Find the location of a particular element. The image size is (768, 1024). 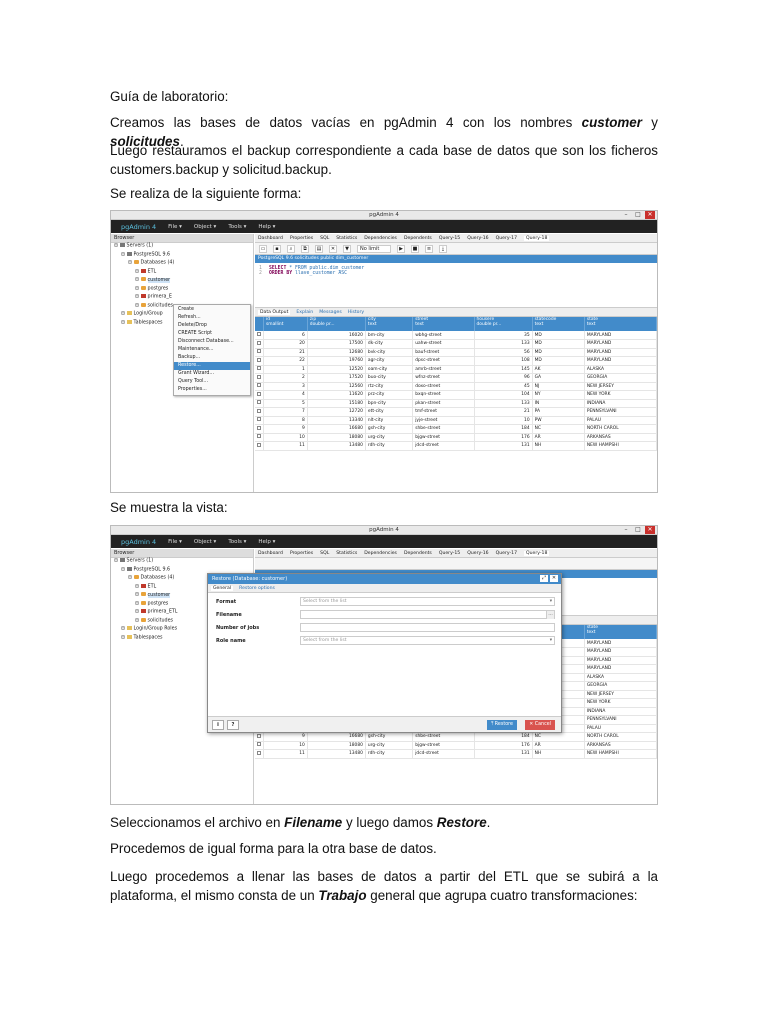

table-cell: 5 is located at coordinates (285, 403).